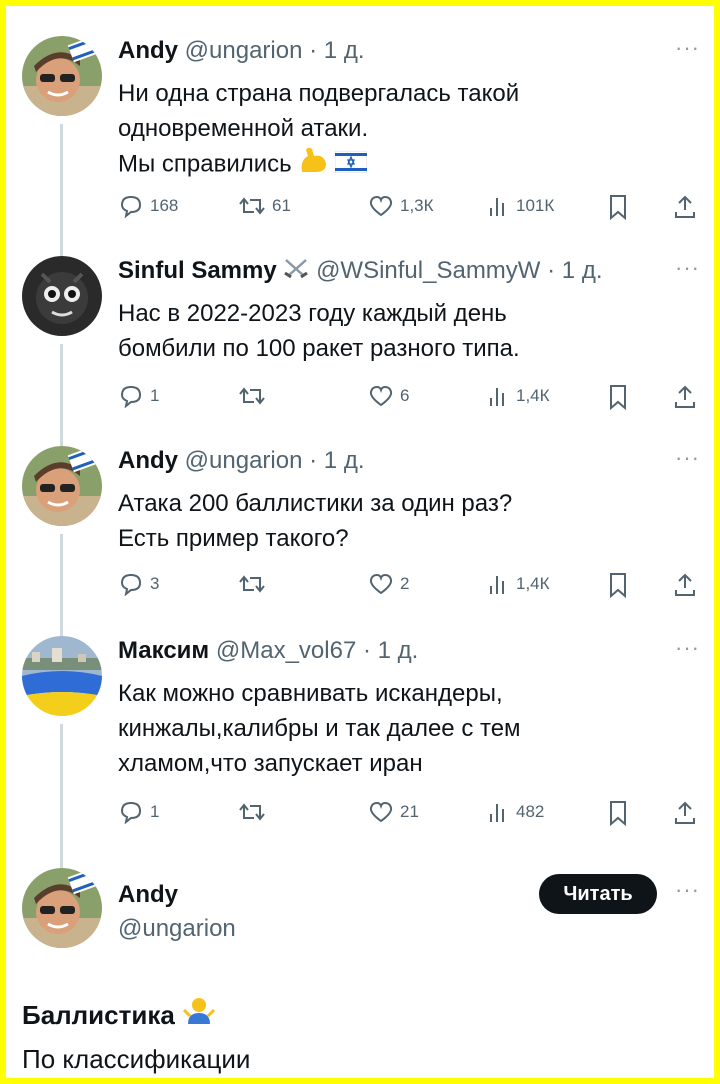 This screenshot has width=720, height=1084. What do you see at coordinates (199, 1017) in the screenshot?
I see `shrugging-emoji` at bounding box center [199, 1017].